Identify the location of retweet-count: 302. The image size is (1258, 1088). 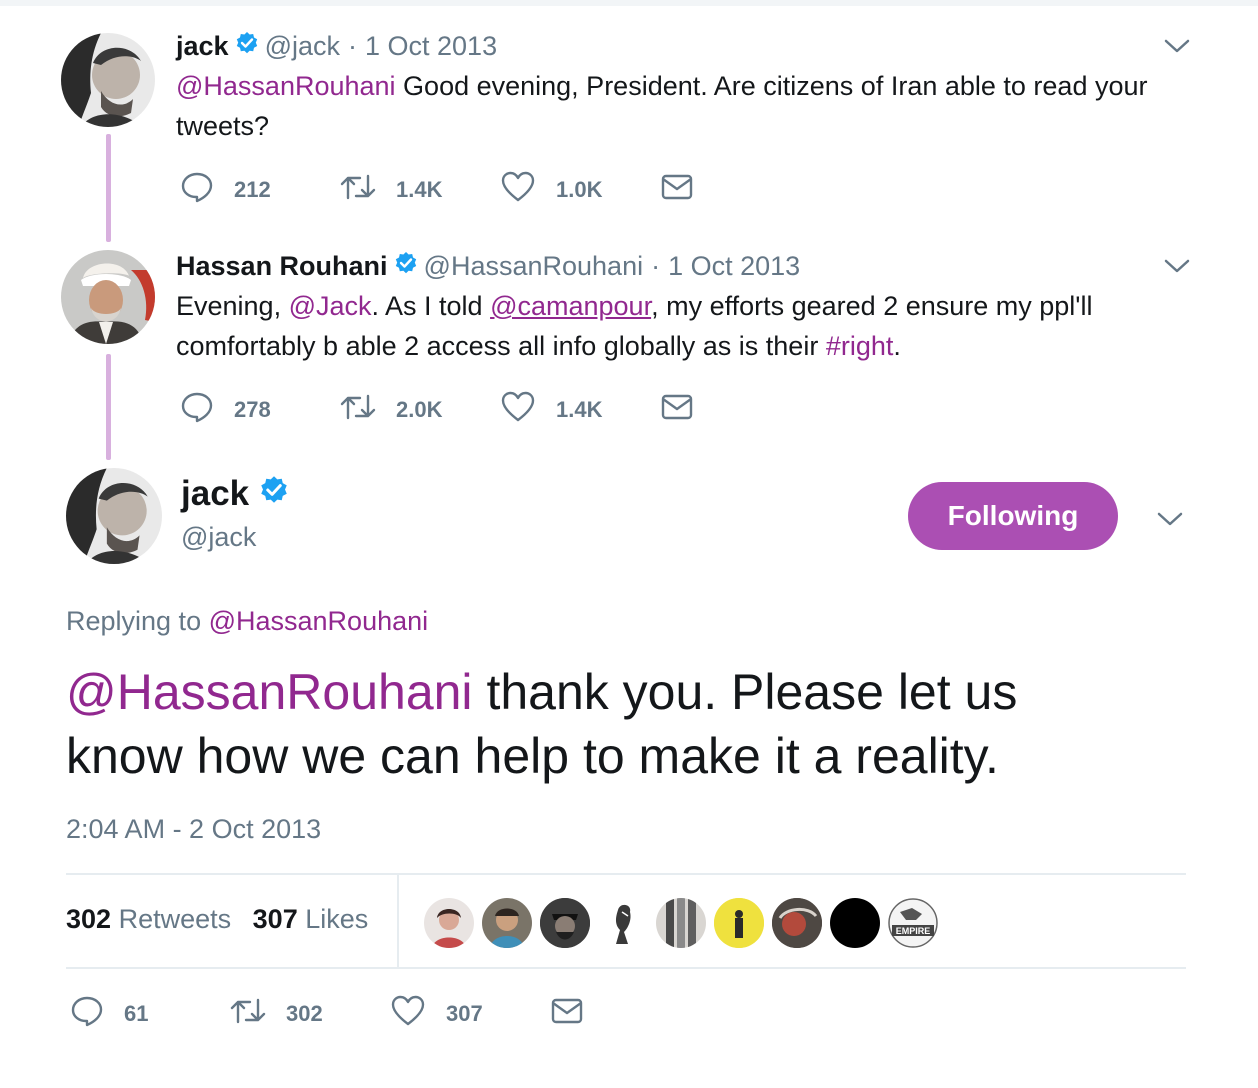
(304, 1013).